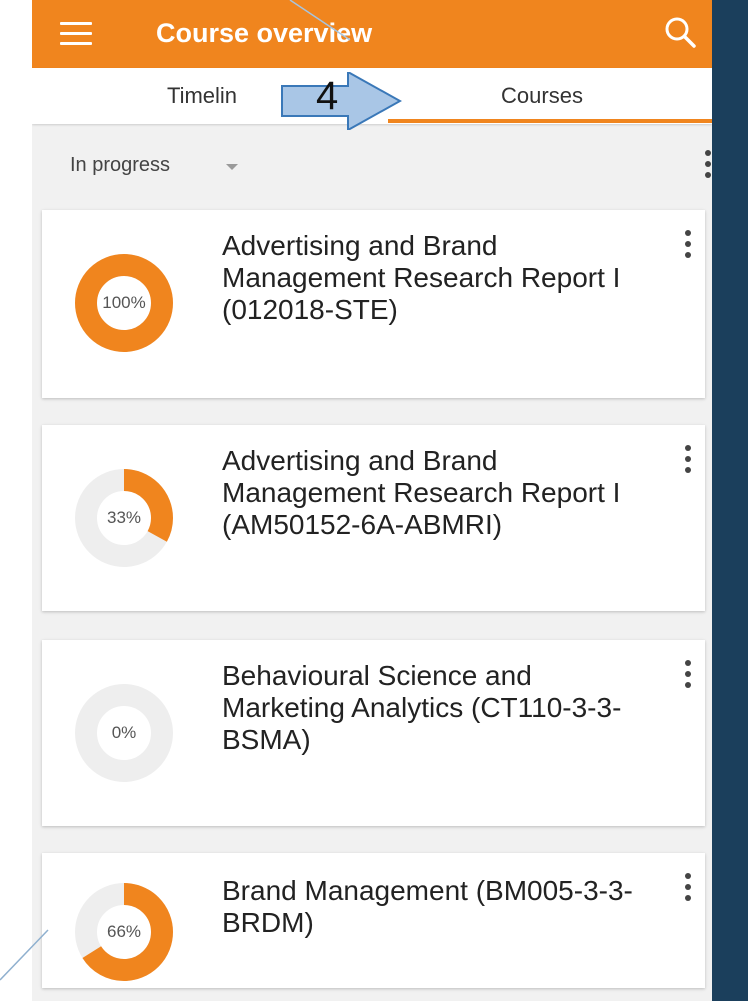 This screenshot has width=748, height=1001. Describe the element at coordinates (730, 500) in the screenshot. I see `slide-edge` at that location.